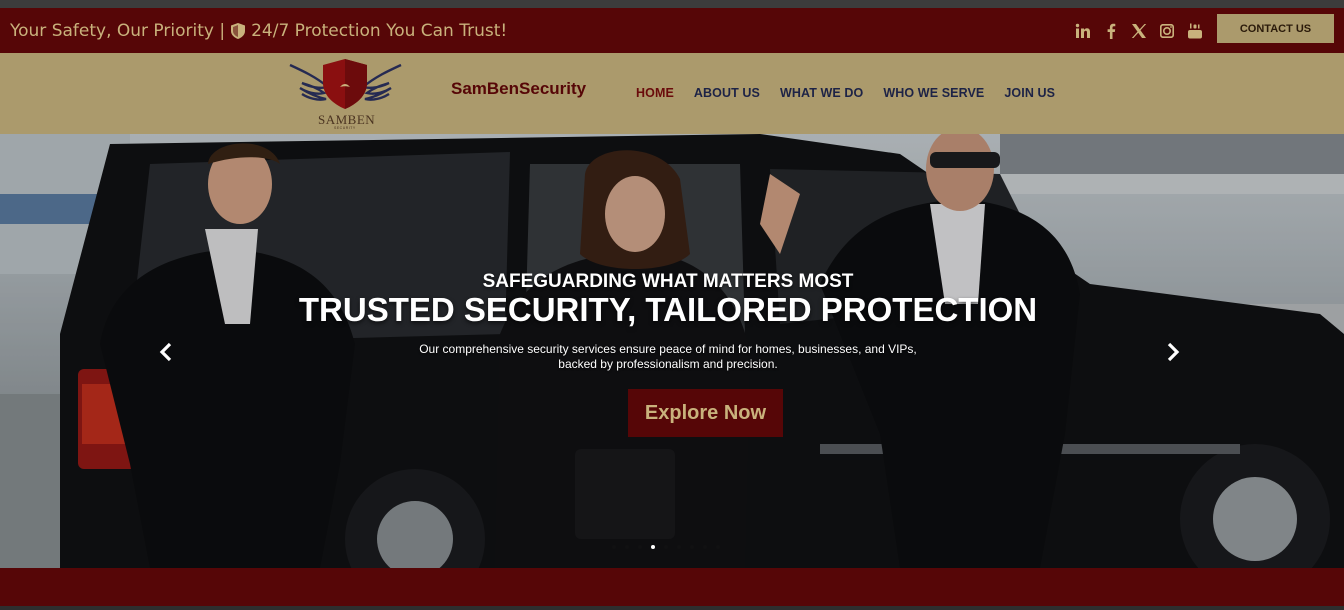  What do you see at coordinates (1083, 31) in the screenshot?
I see `linkedin-icon` at bounding box center [1083, 31].